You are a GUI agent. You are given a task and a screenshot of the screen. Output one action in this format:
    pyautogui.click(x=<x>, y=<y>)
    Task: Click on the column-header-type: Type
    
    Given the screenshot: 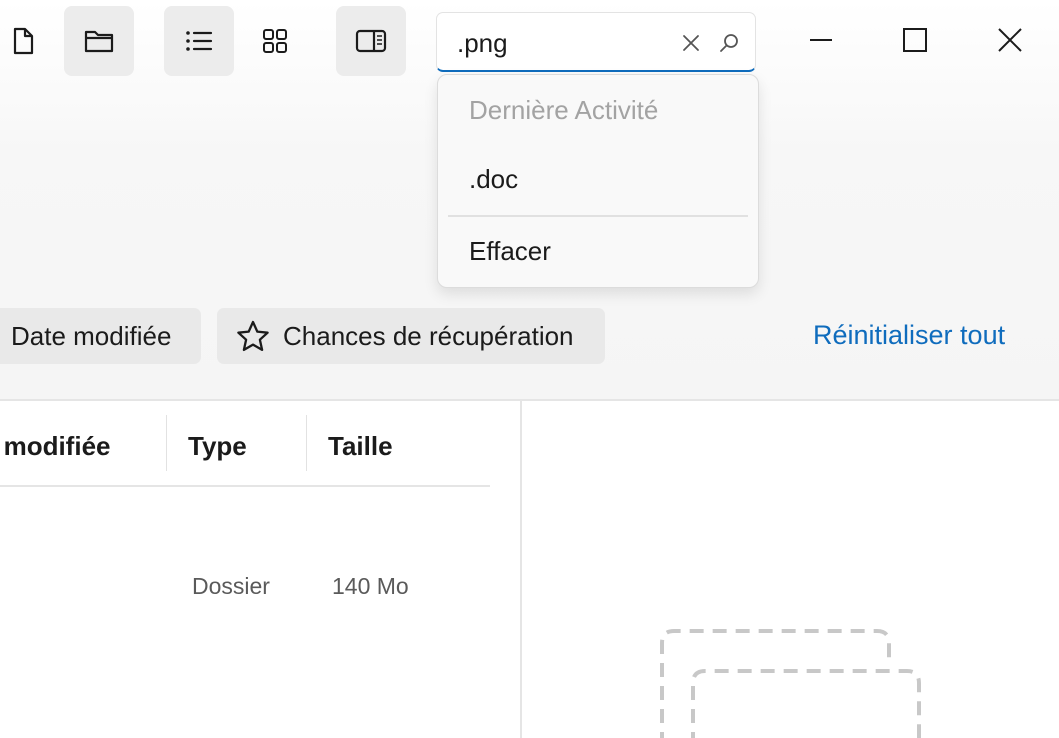 What is the action you would take?
    pyautogui.click(x=217, y=446)
    